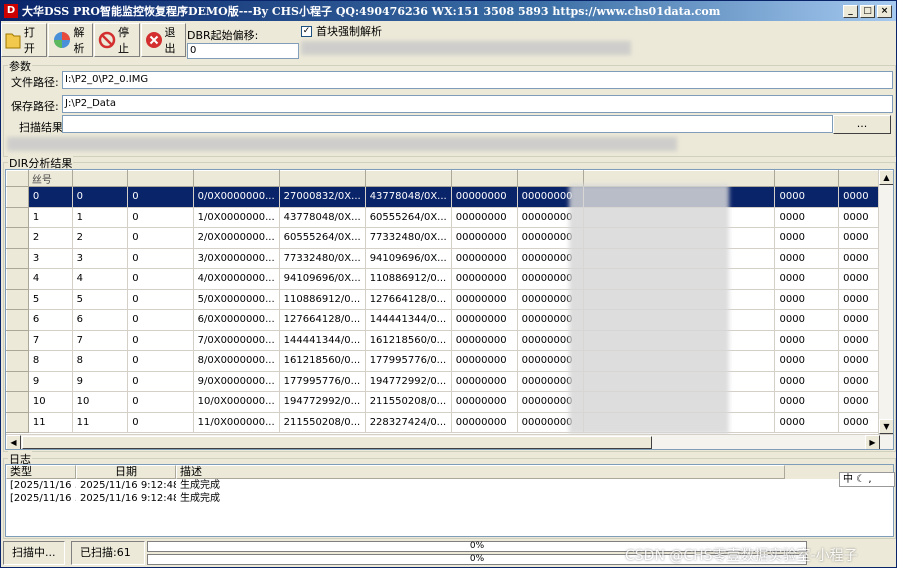 The image size is (897, 568). I want to click on scroll-left-icon: ◀, so click(13, 442).